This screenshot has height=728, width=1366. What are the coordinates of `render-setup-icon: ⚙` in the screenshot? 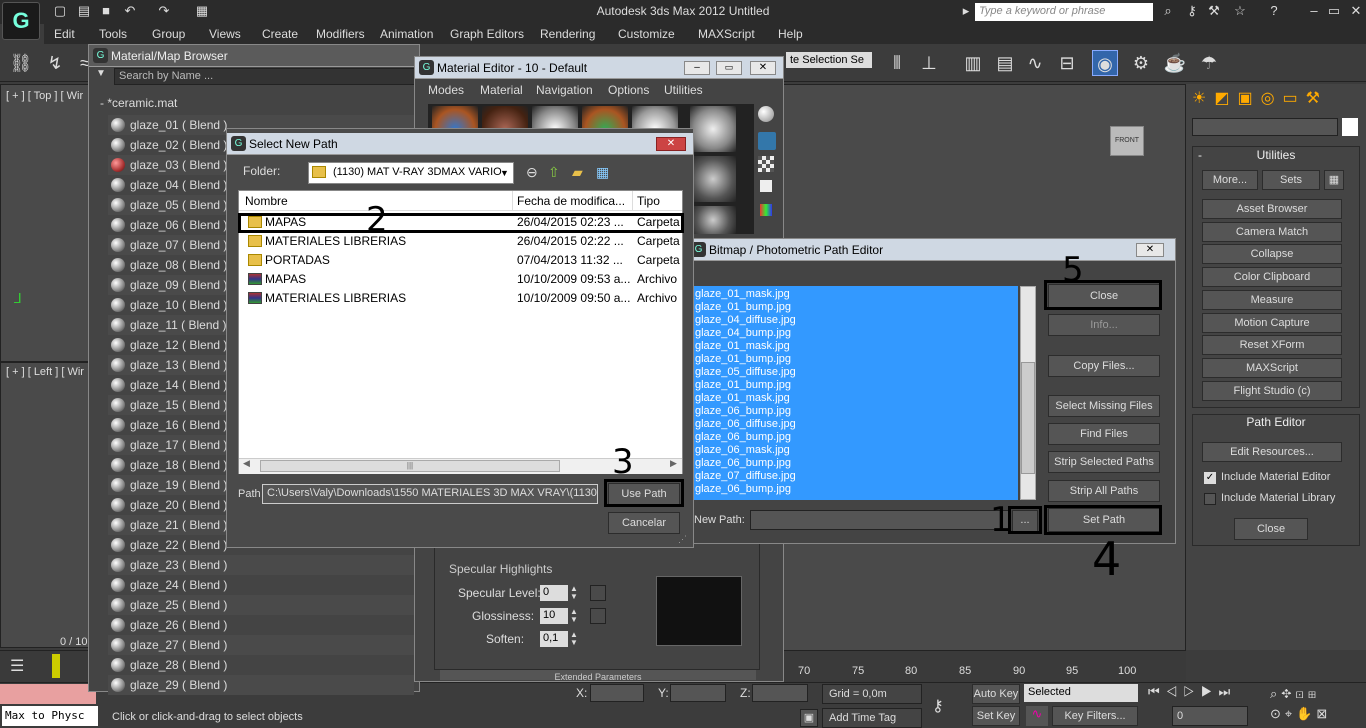 It's located at (1141, 63).